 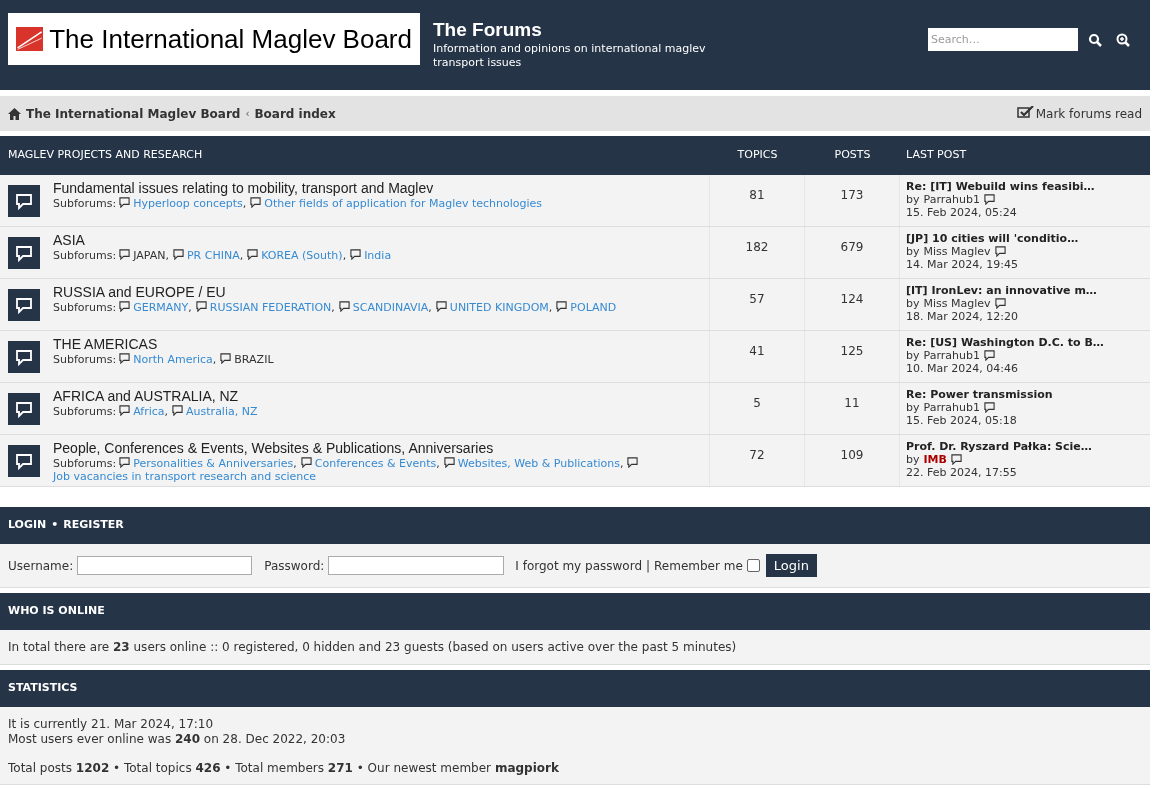 What do you see at coordinates (852, 200) in the screenshot?
I see `posts-count: 173` at bounding box center [852, 200].